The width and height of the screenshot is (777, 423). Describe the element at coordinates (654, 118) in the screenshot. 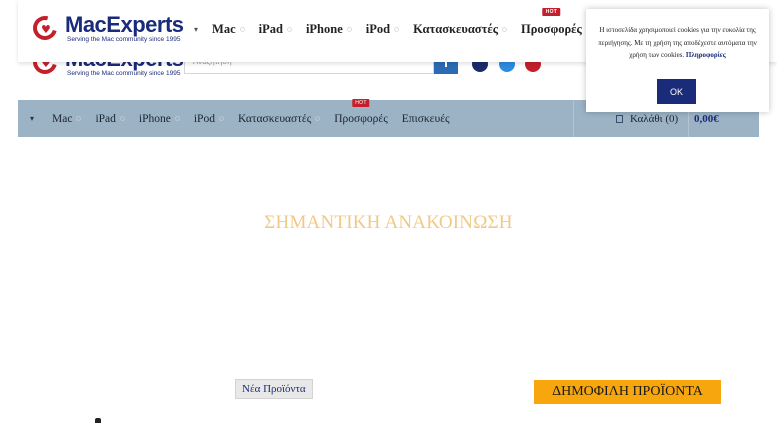

I see `cart-label: Καλάθι (0)` at that location.